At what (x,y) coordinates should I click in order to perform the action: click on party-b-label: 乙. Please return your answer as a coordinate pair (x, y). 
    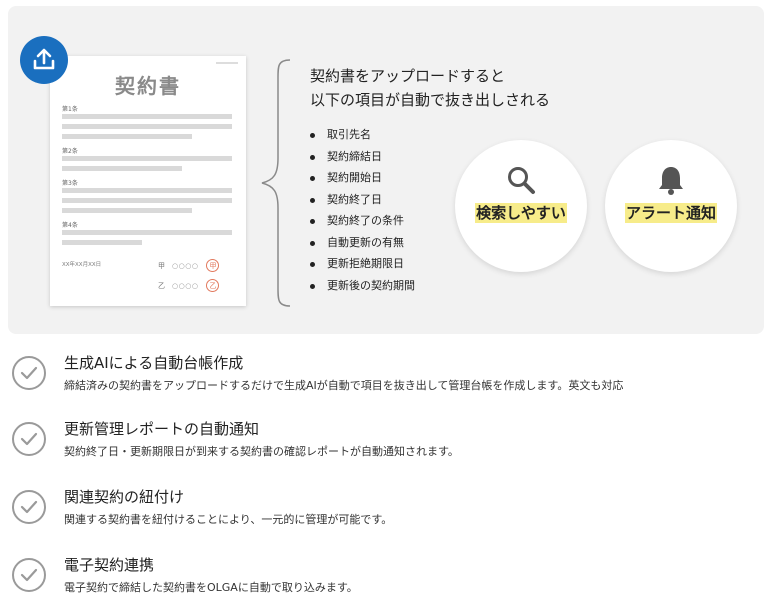
    Looking at the image, I should click on (161, 285).